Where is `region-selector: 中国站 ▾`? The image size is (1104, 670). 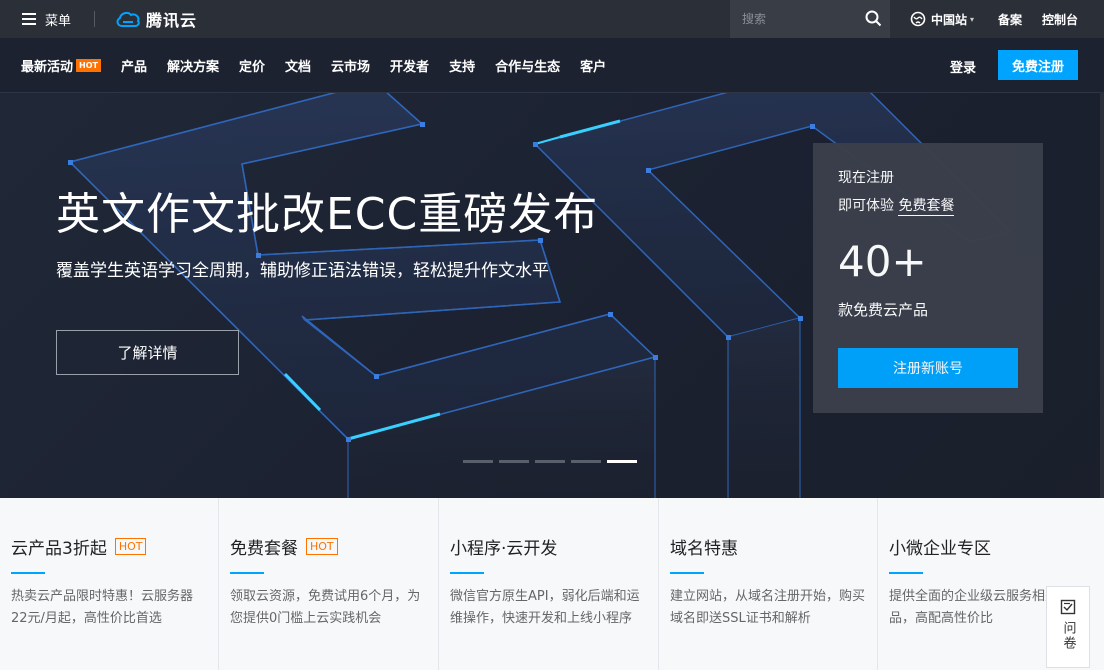
region-selector: 中国站 ▾ is located at coordinates (942, 19).